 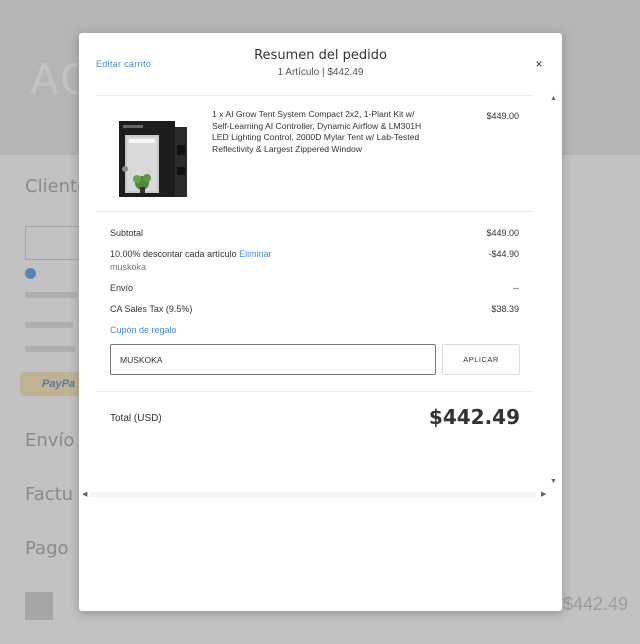 I want to click on product-price: $449.00, so click(x=502, y=116).